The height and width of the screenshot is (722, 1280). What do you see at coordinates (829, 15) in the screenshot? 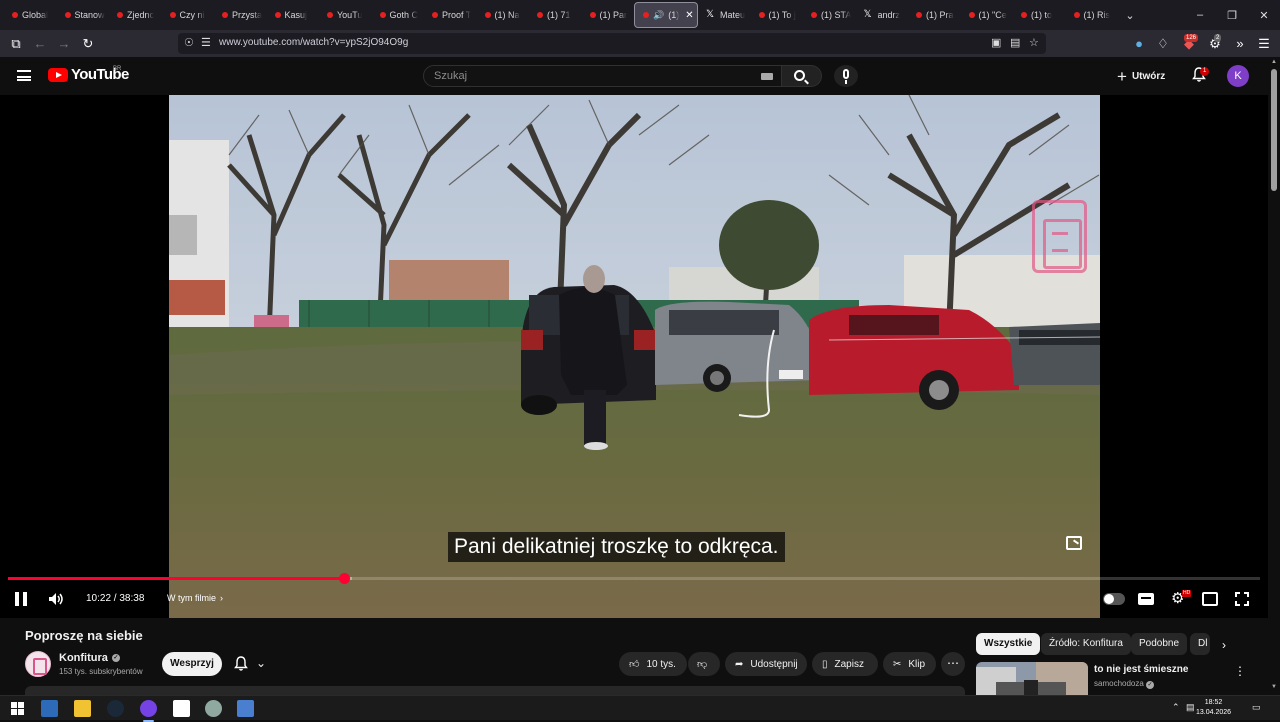
I see `browser-tab: (1) STA` at bounding box center [829, 15].